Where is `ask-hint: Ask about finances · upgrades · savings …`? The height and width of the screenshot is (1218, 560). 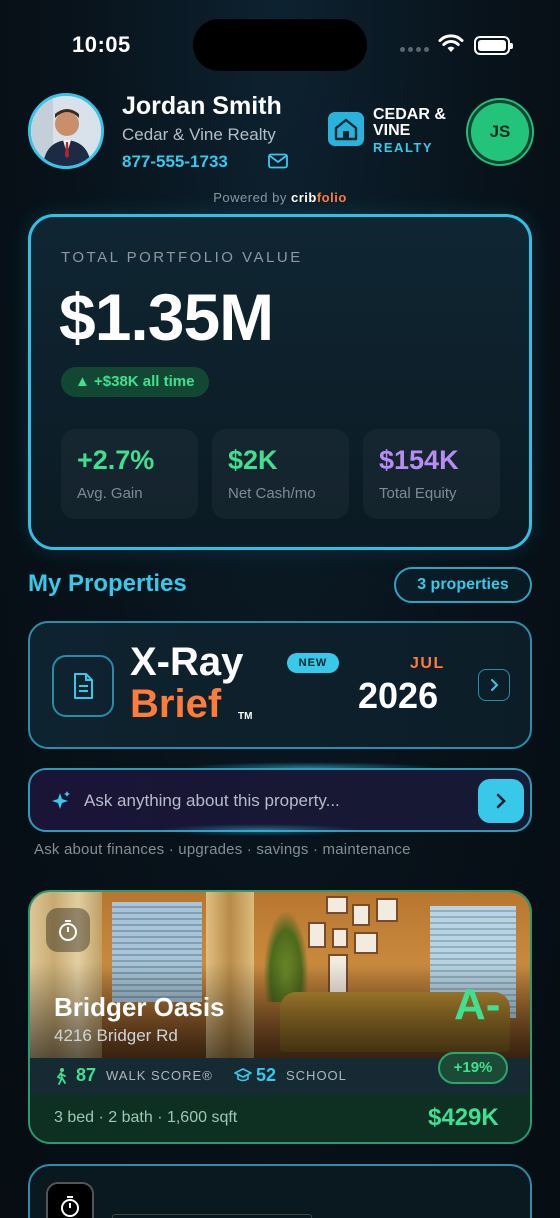 ask-hint: Ask about finances · upgrades · savings … is located at coordinates (222, 849).